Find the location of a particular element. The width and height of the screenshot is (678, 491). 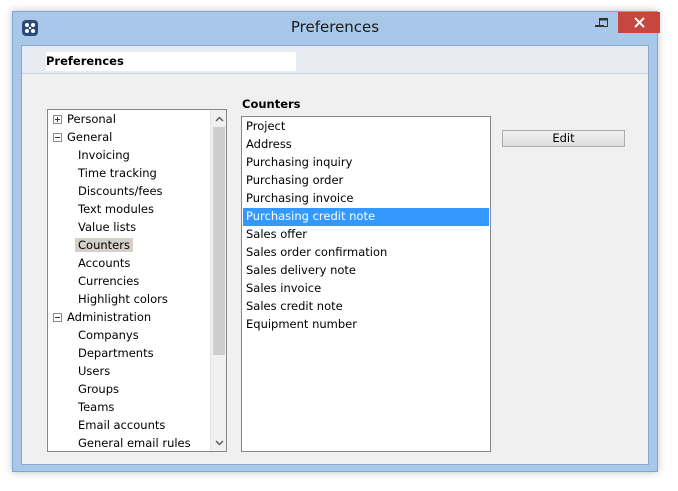

tree-item-label: Administration is located at coordinates (109, 317).